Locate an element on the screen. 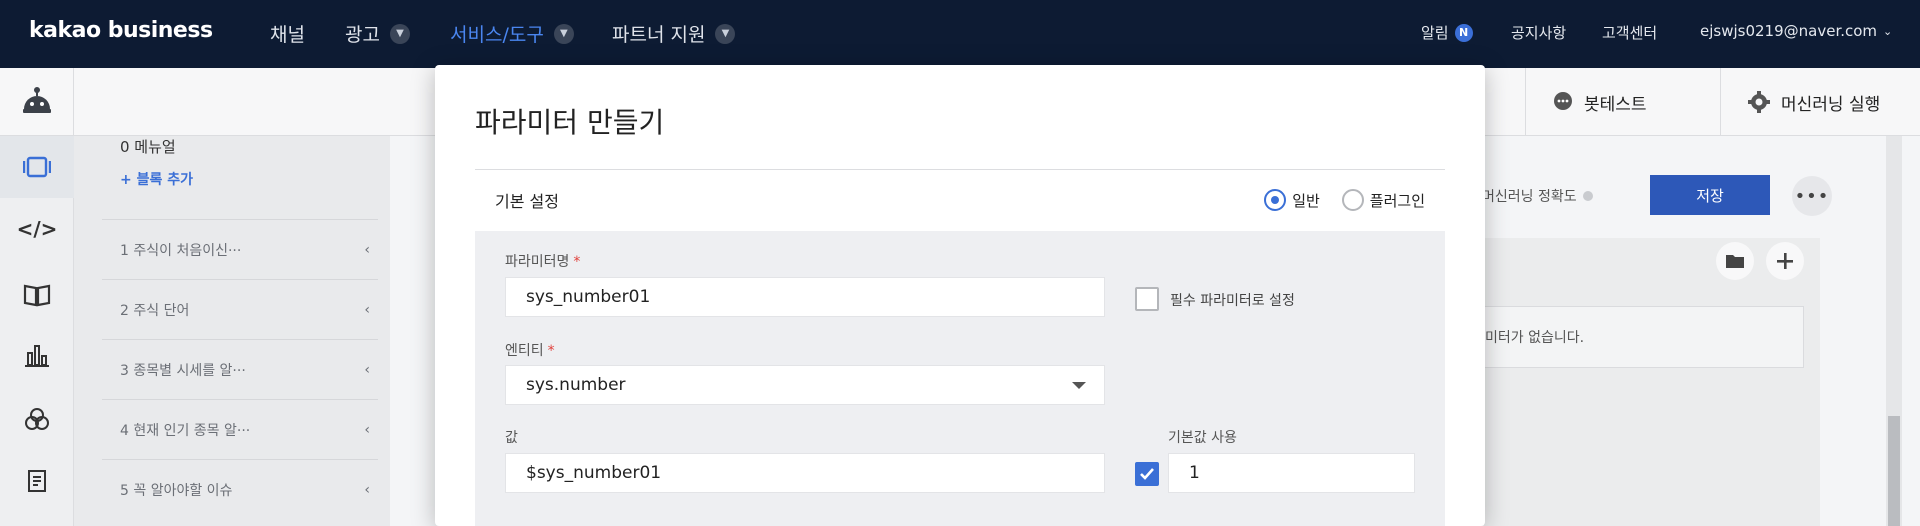 The image size is (1920, 526). parameter-panel is located at coordinates (1652, 382).